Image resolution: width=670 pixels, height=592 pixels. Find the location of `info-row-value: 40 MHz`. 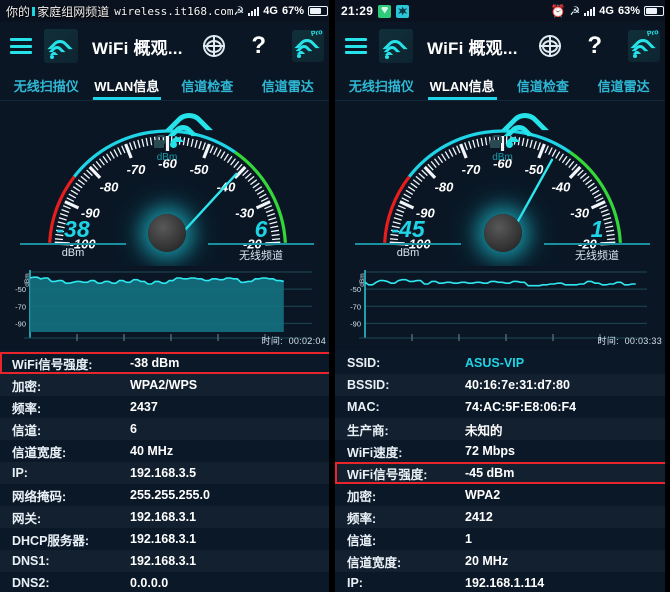

info-row-value: 40 MHz is located at coordinates (152, 451).